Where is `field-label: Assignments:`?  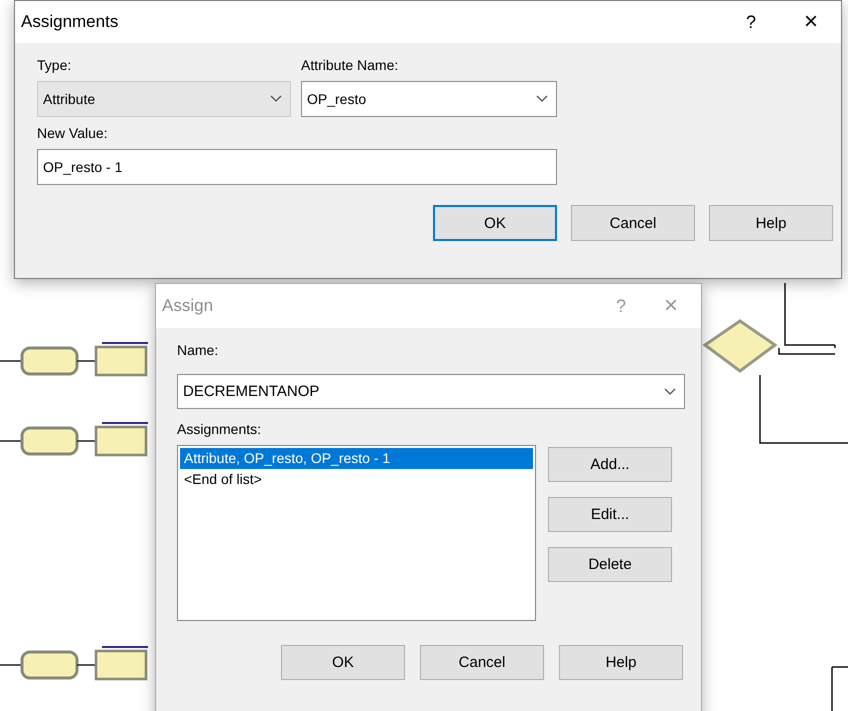
field-label: Assignments: is located at coordinates (219, 429).